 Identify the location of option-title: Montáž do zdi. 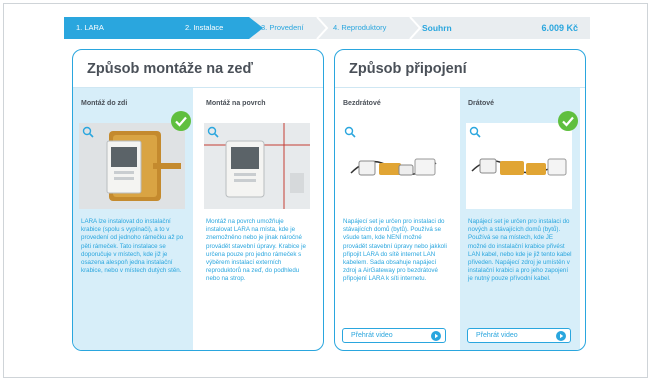
(104, 103).